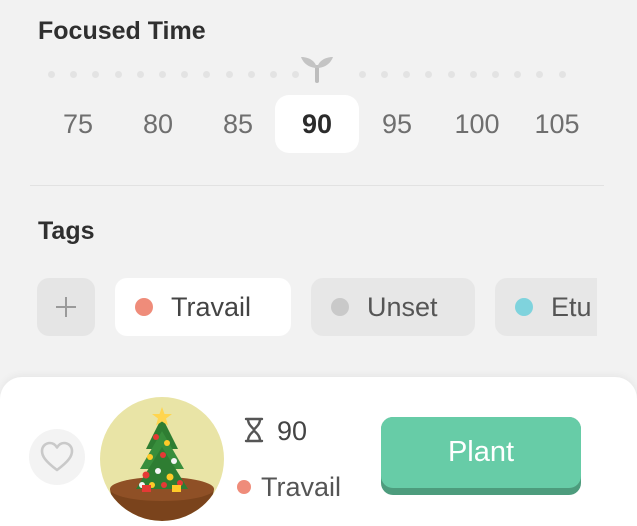  Describe the element at coordinates (211, 307) in the screenshot. I see `tag-label: Travail` at that location.